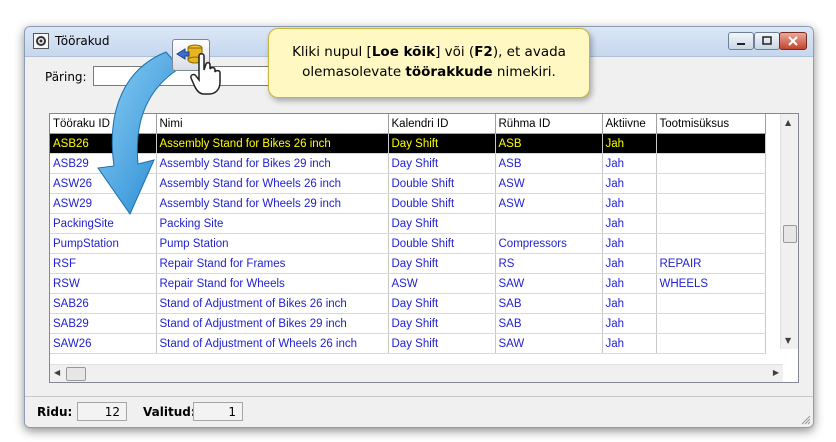  I want to click on rows-count-label: Ridu:, so click(55, 412).